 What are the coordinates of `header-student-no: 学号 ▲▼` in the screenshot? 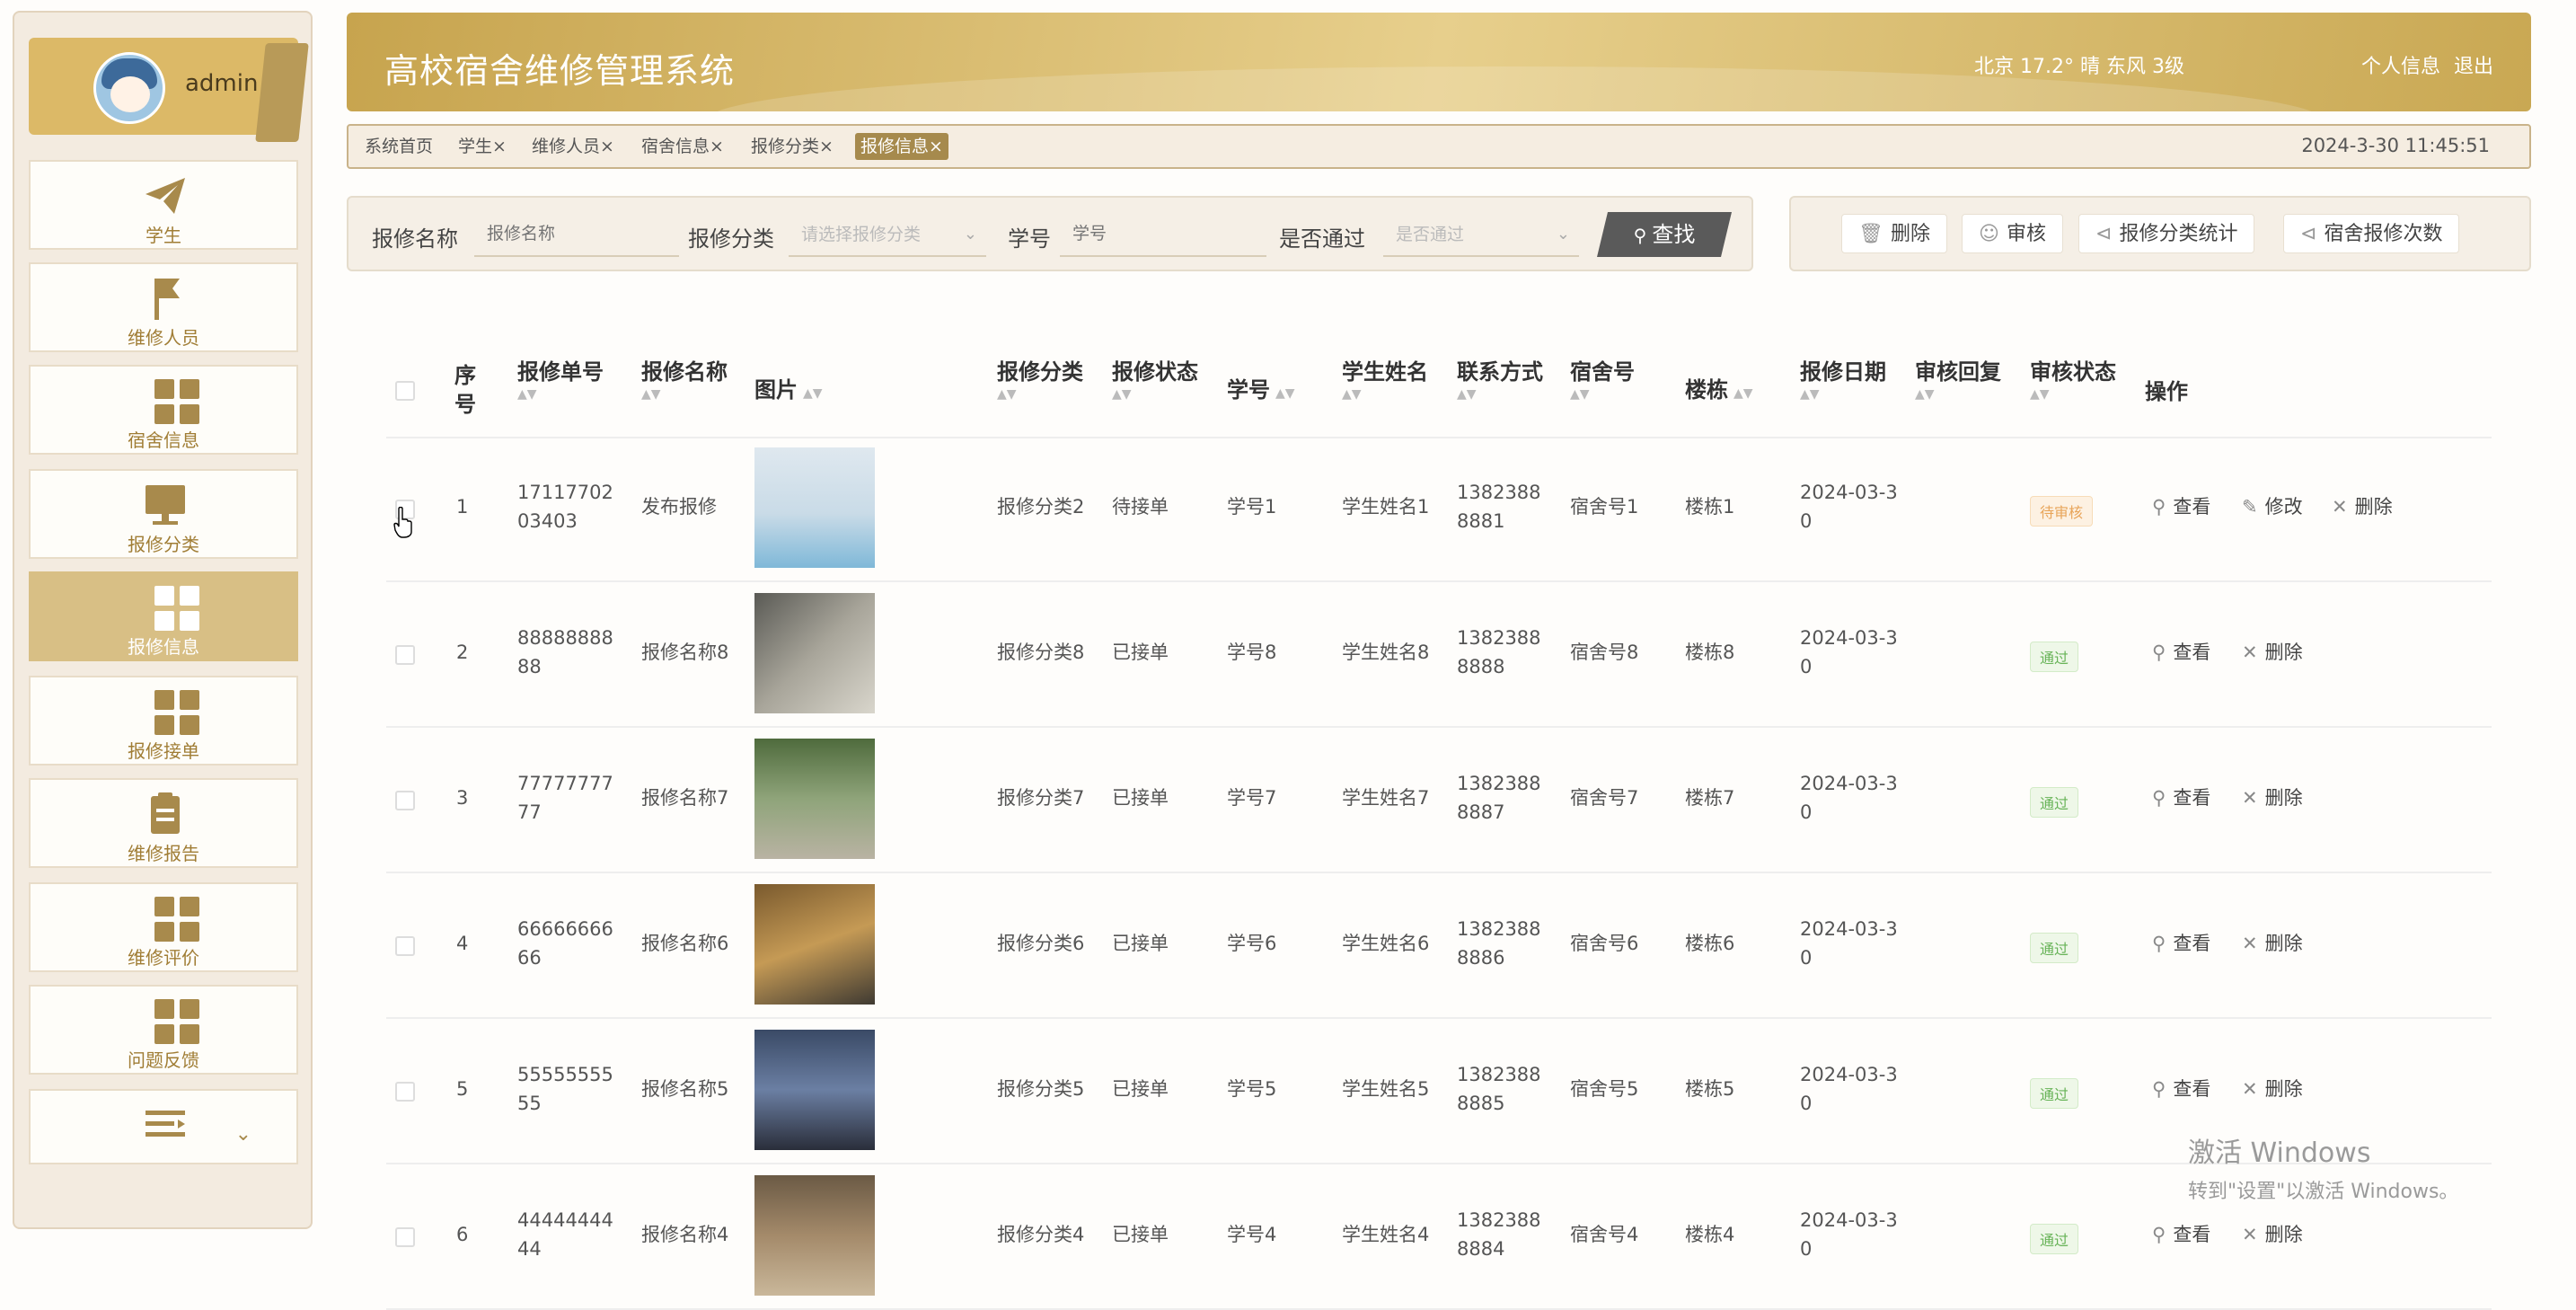 It's located at (1261, 387).